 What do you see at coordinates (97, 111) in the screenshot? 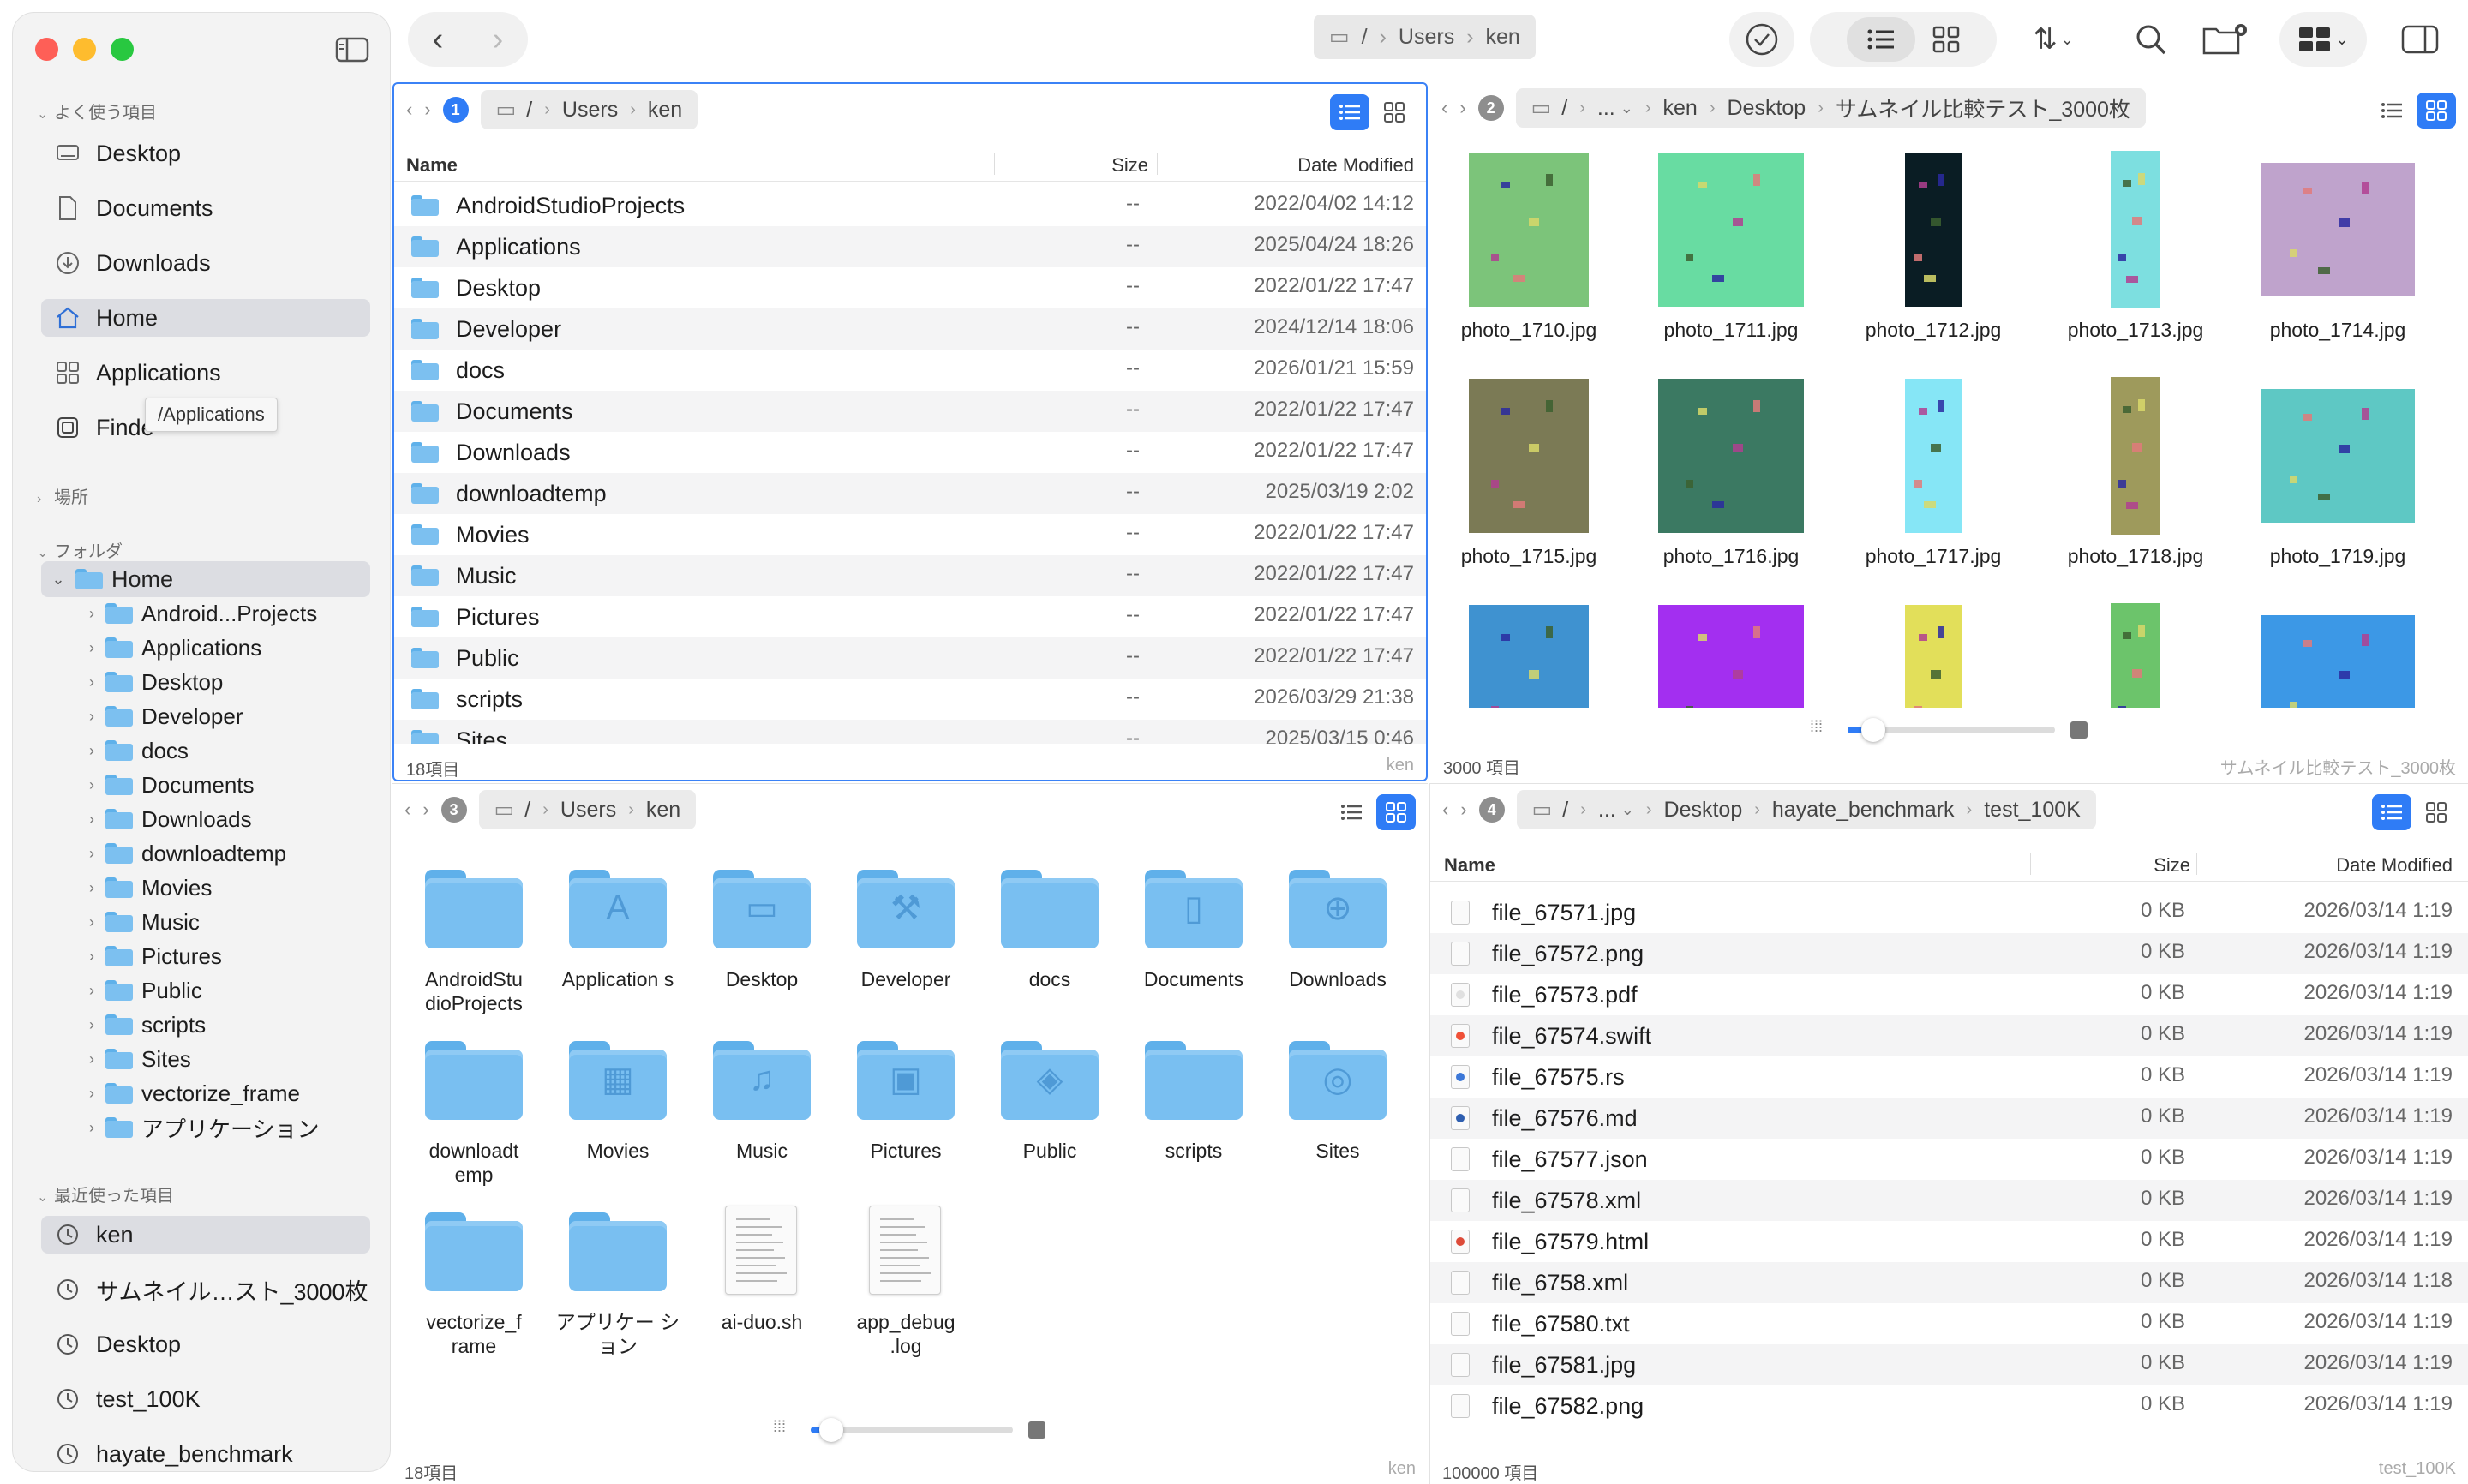
I see `favorites-header: ⌄ よく使う項目` at bounding box center [97, 111].